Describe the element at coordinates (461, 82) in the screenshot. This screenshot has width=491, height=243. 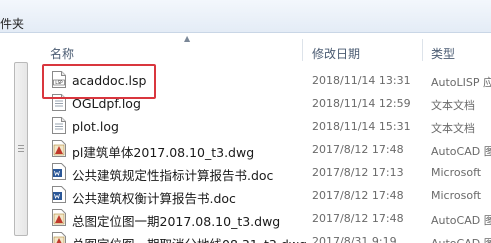
I see `file-type: AutoLISP 应` at that location.